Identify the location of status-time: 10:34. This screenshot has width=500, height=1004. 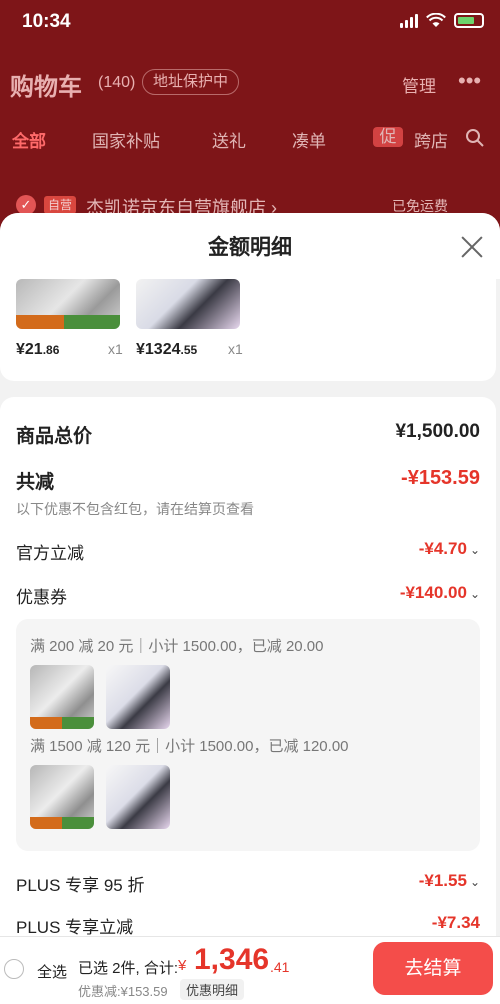
(46, 21).